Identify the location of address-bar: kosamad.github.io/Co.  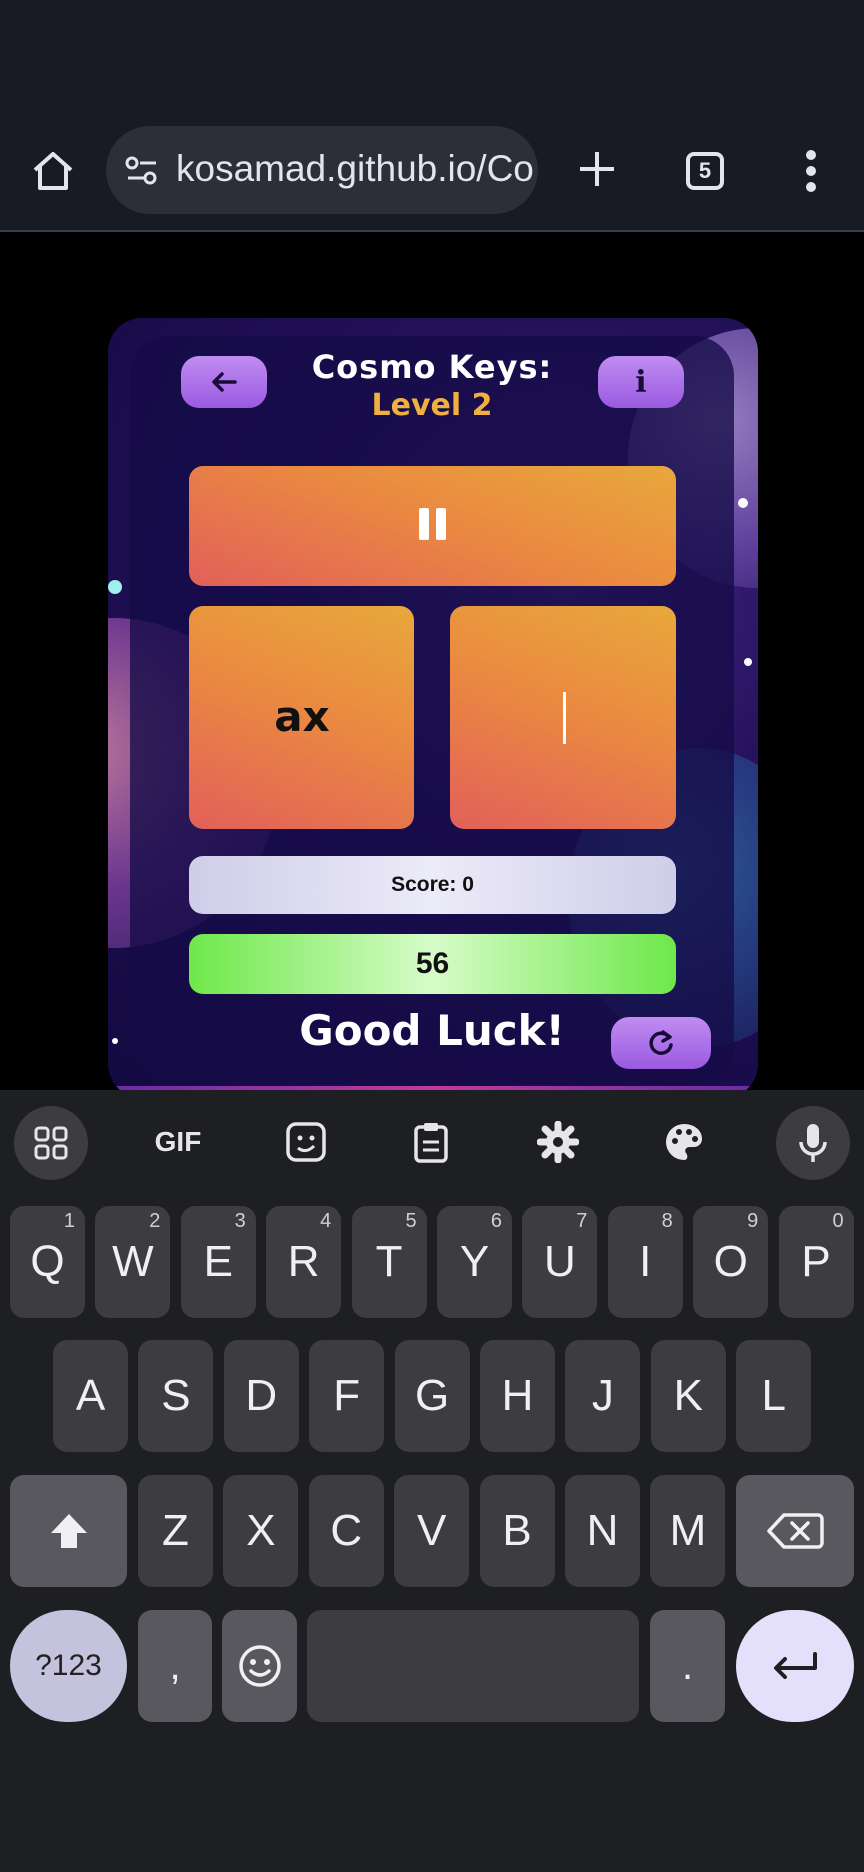
(322, 170).